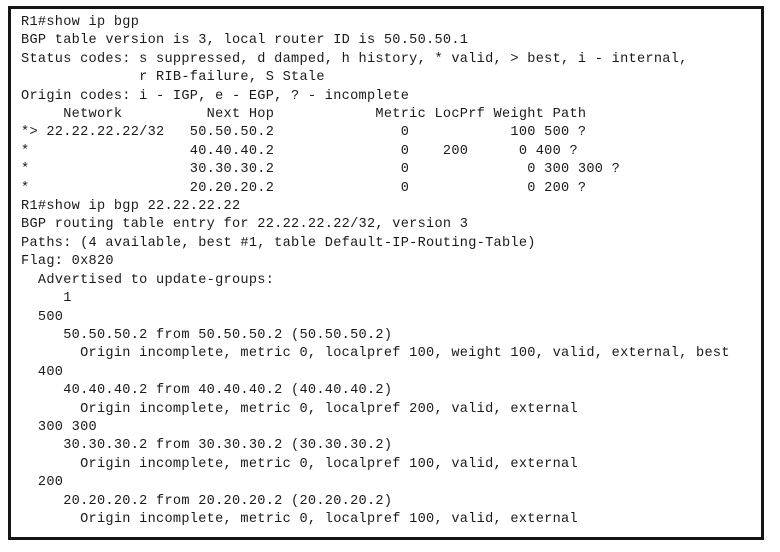  What do you see at coordinates (207, 446) in the screenshot?
I see `peer-line: 30.30.30.2 from 30.30.30.2 (30.30.30.2)` at bounding box center [207, 446].